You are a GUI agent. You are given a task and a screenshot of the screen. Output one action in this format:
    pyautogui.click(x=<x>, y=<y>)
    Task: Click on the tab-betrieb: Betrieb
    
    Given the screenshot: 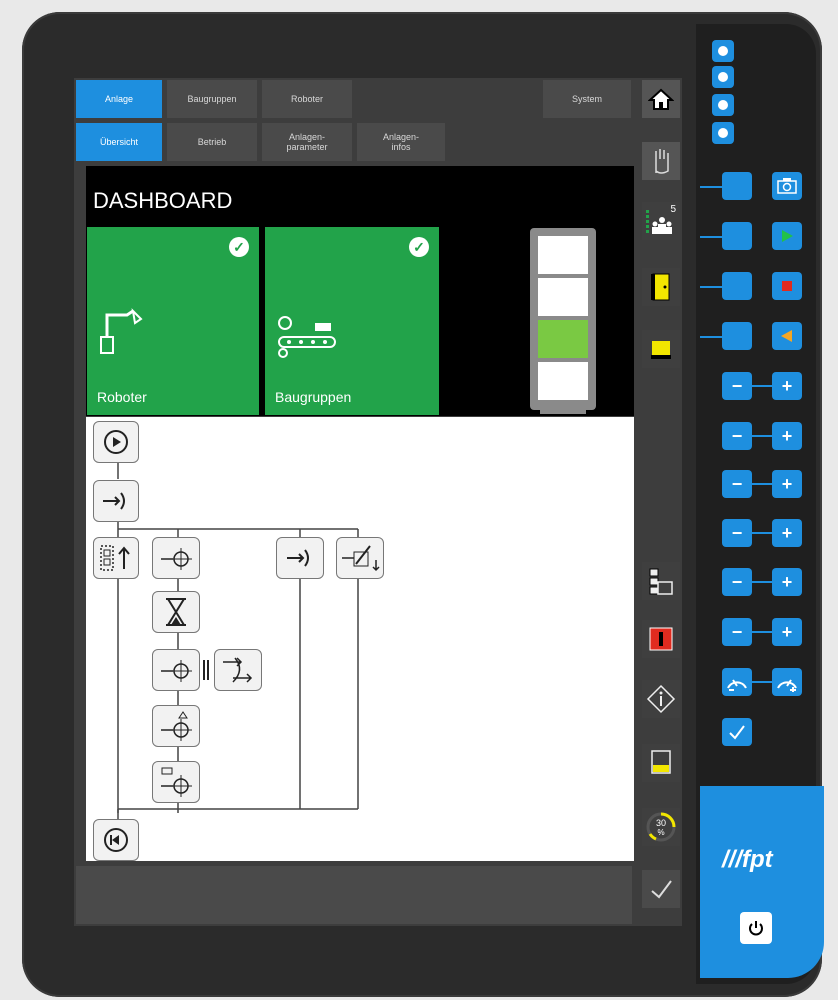 What is the action you would take?
    pyautogui.click(x=212, y=142)
    